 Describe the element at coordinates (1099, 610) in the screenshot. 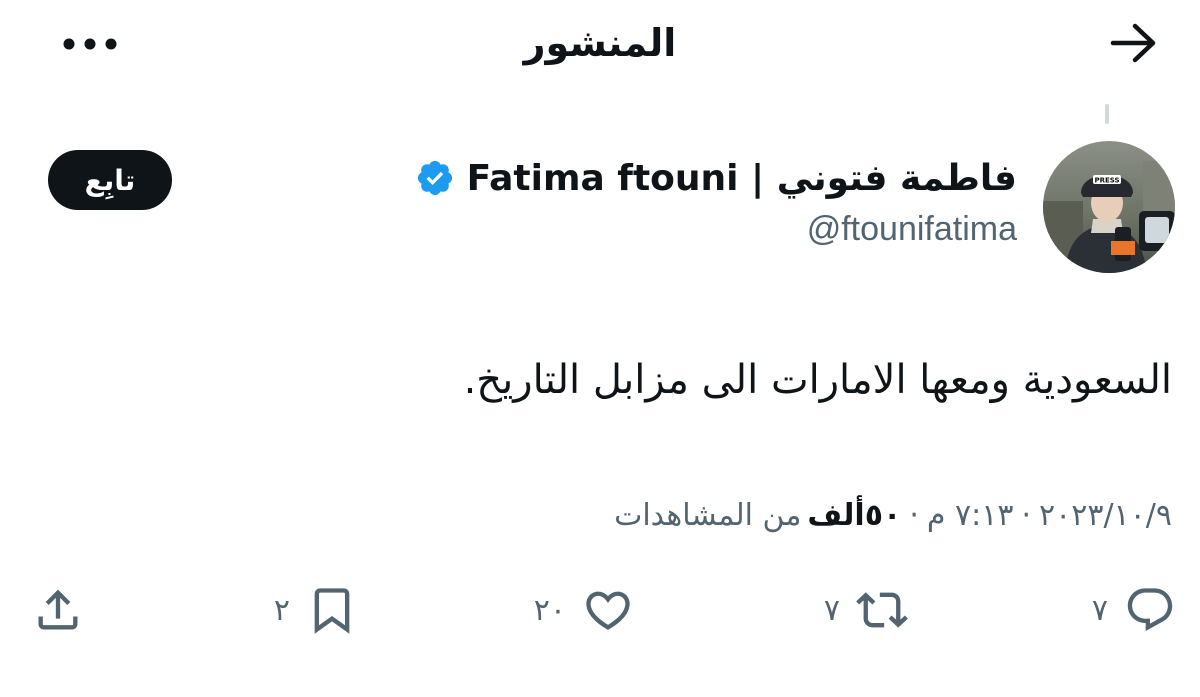

I see `reply-count: ٧` at that location.